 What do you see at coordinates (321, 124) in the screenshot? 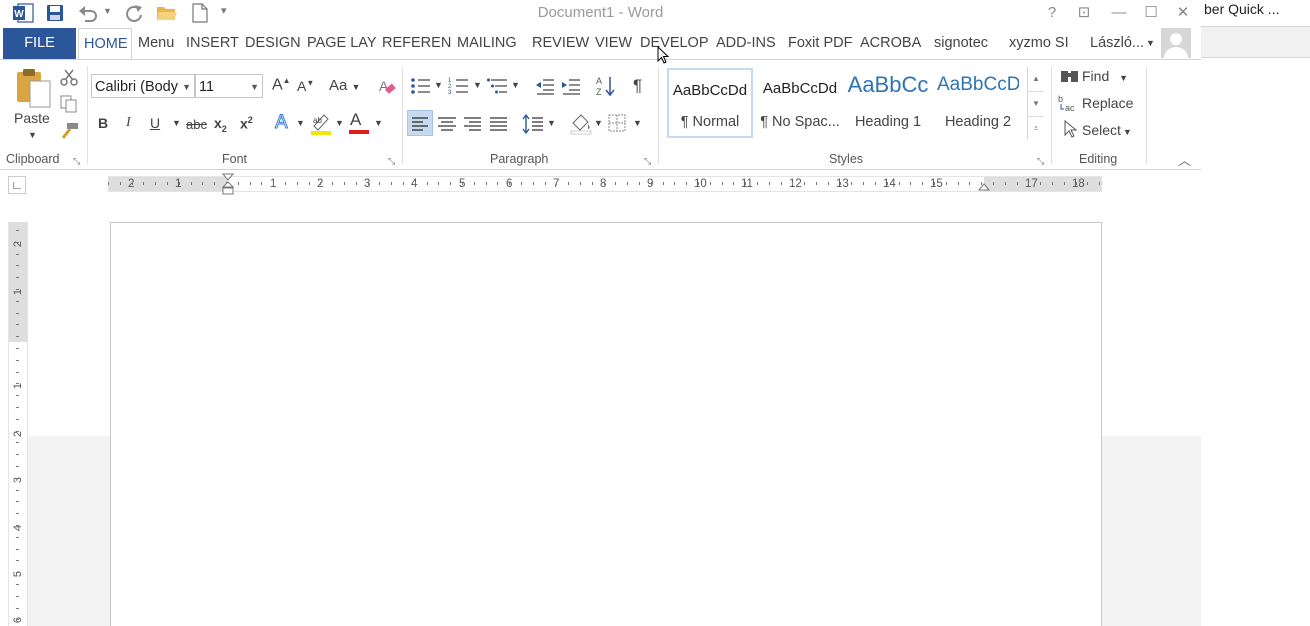
I see `highlight-color-icon: ab` at bounding box center [321, 124].